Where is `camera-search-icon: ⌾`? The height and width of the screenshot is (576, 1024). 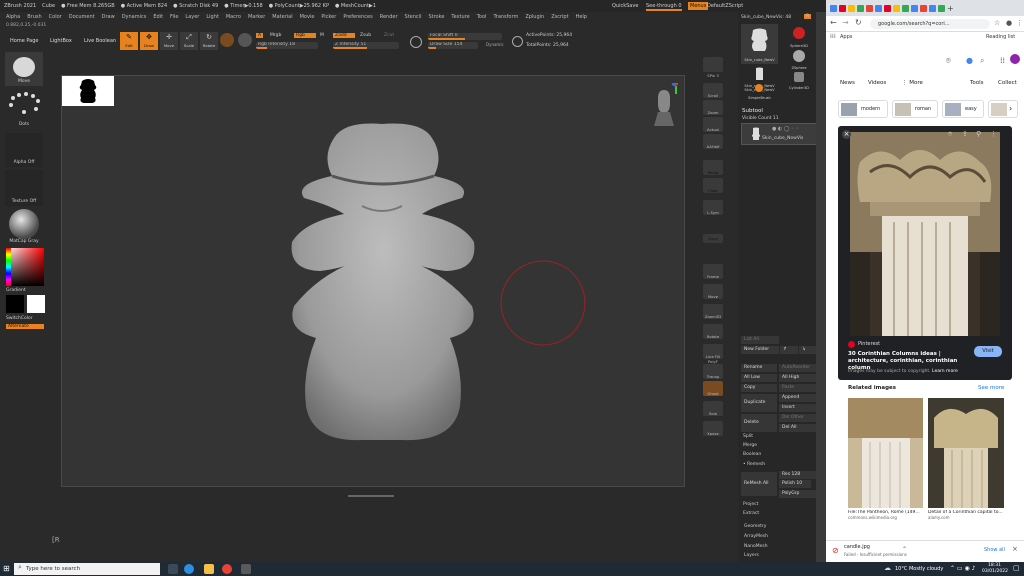 camera-search-icon: ⌾ is located at coordinates (948, 61).